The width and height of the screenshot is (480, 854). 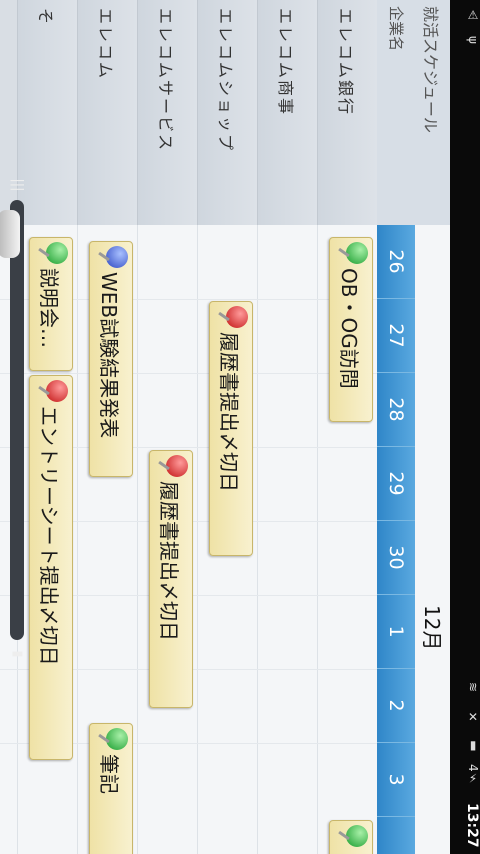 I want to click on company-row: エレコム商事, so click(x=287, y=112).